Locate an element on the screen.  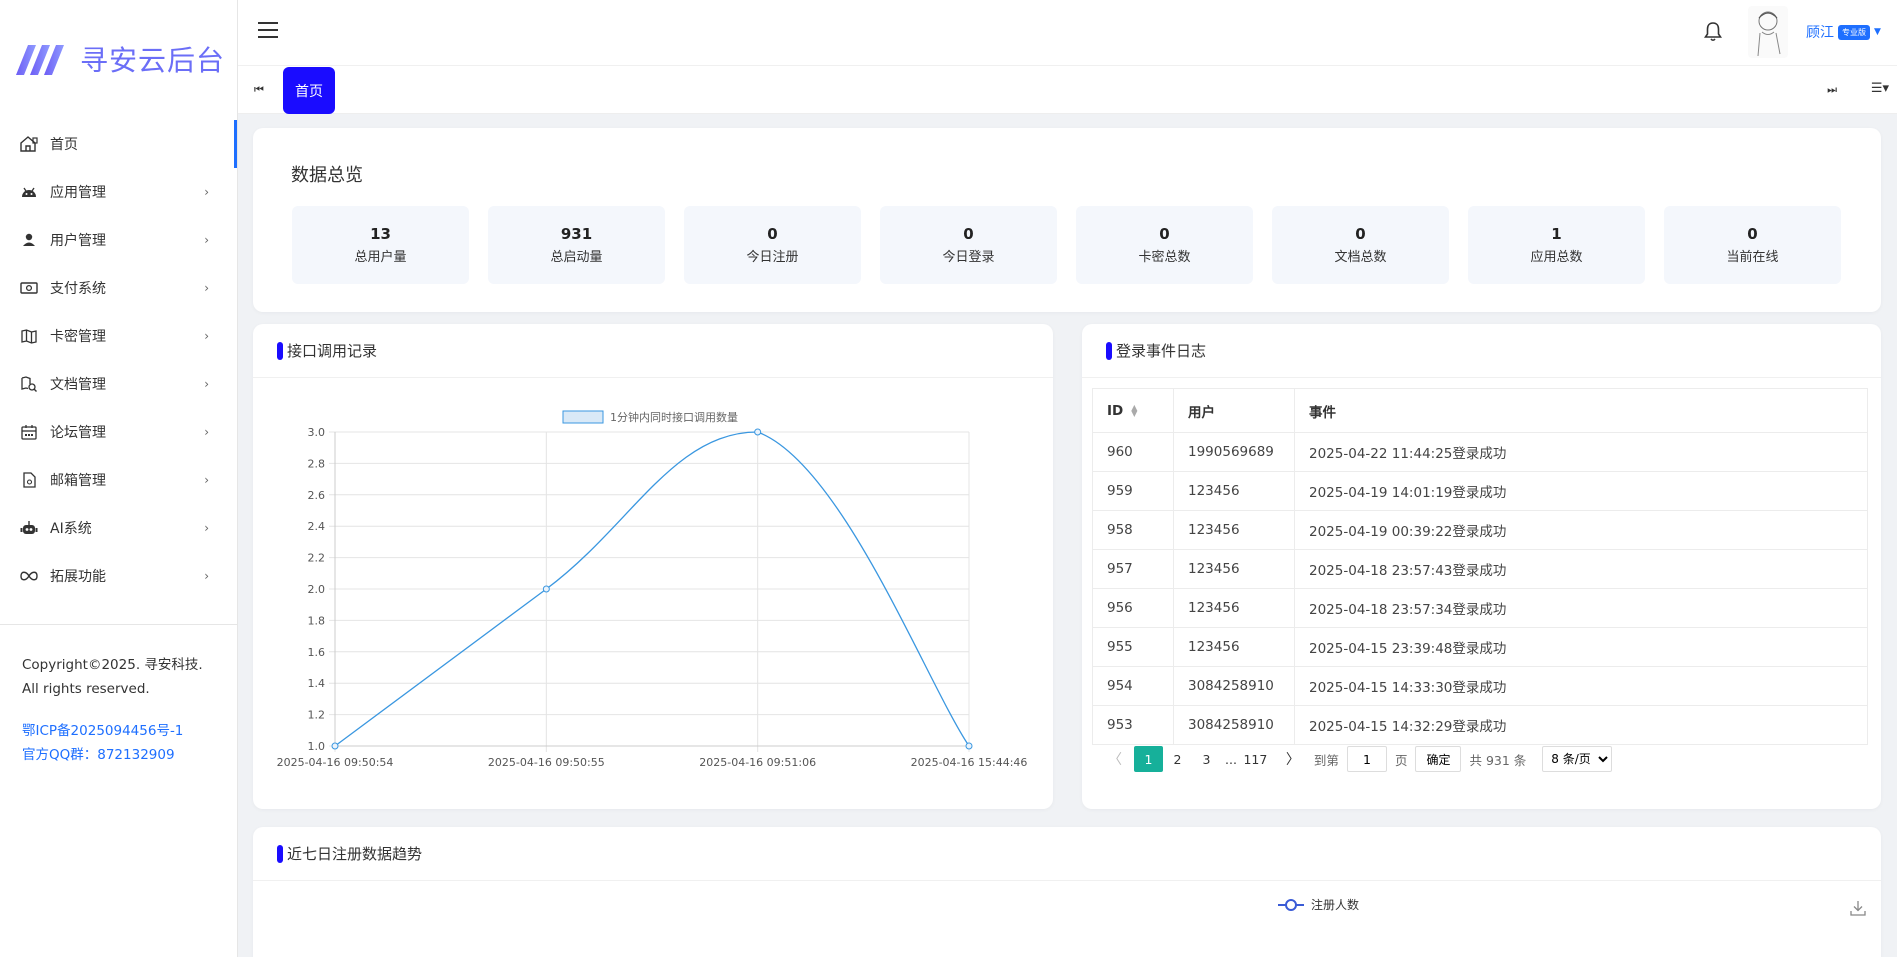
card-header: 登录事件日志 is located at coordinates (1481, 351).